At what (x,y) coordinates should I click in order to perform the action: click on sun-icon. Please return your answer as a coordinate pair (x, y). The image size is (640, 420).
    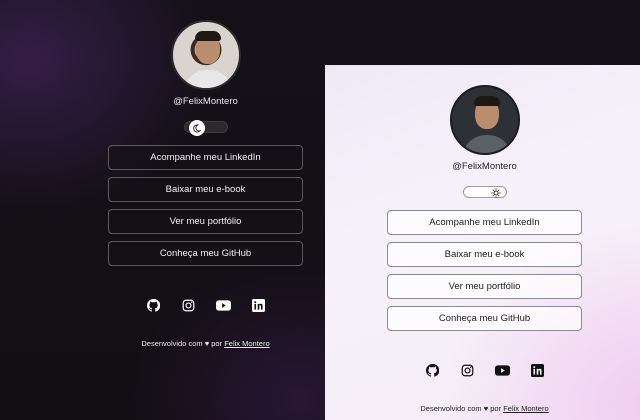
    Looking at the image, I should click on (496, 193).